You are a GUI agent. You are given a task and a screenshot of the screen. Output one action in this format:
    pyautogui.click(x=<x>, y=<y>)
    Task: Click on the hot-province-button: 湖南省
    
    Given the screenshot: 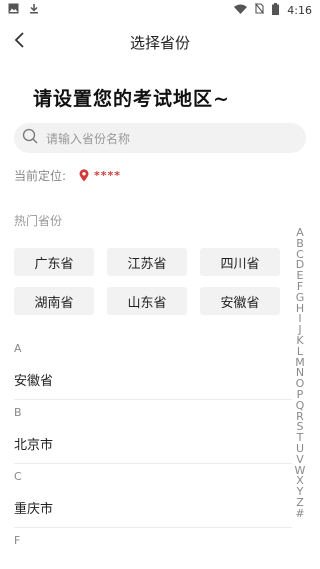 What is the action you would take?
    pyautogui.click(x=54, y=301)
    